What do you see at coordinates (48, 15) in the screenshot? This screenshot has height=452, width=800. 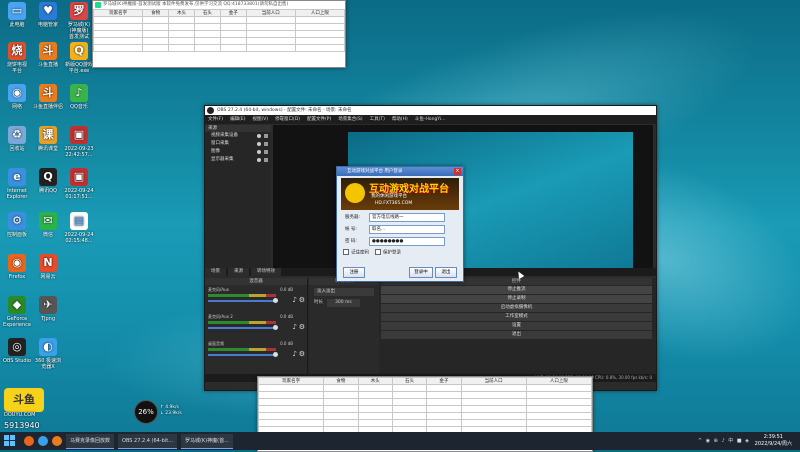 I see `desktop-icon: ♥ 电脑管家` at bounding box center [48, 15].